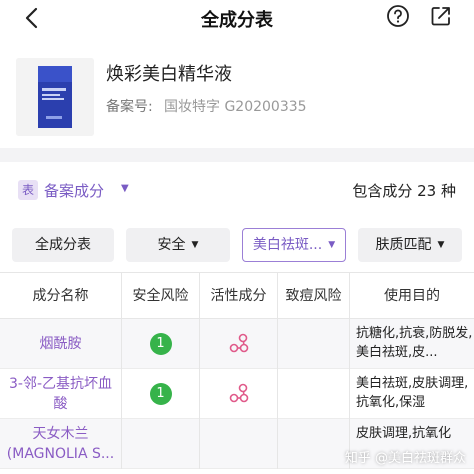 The image size is (474, 474). I want to click on usage-purpose: 美白祛斑,皮肤调理,抗氧化,保湿, so click(412, 393).